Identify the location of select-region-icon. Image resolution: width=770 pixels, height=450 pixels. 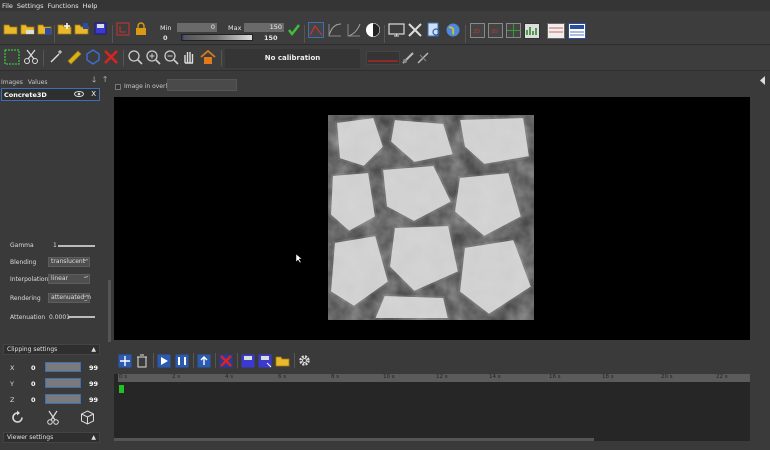
(12, 57).